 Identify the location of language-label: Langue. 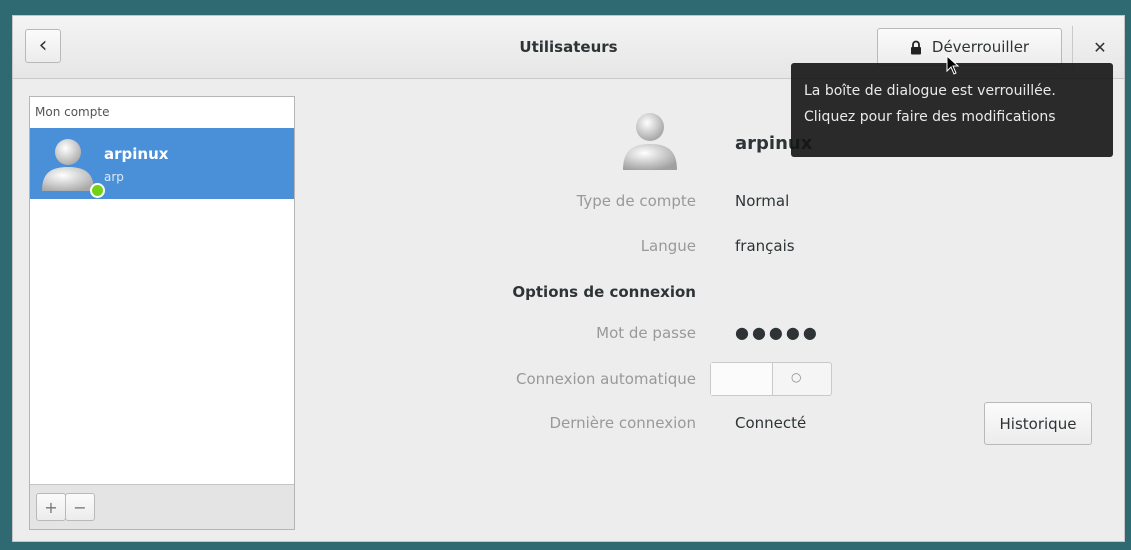
(668, 246).